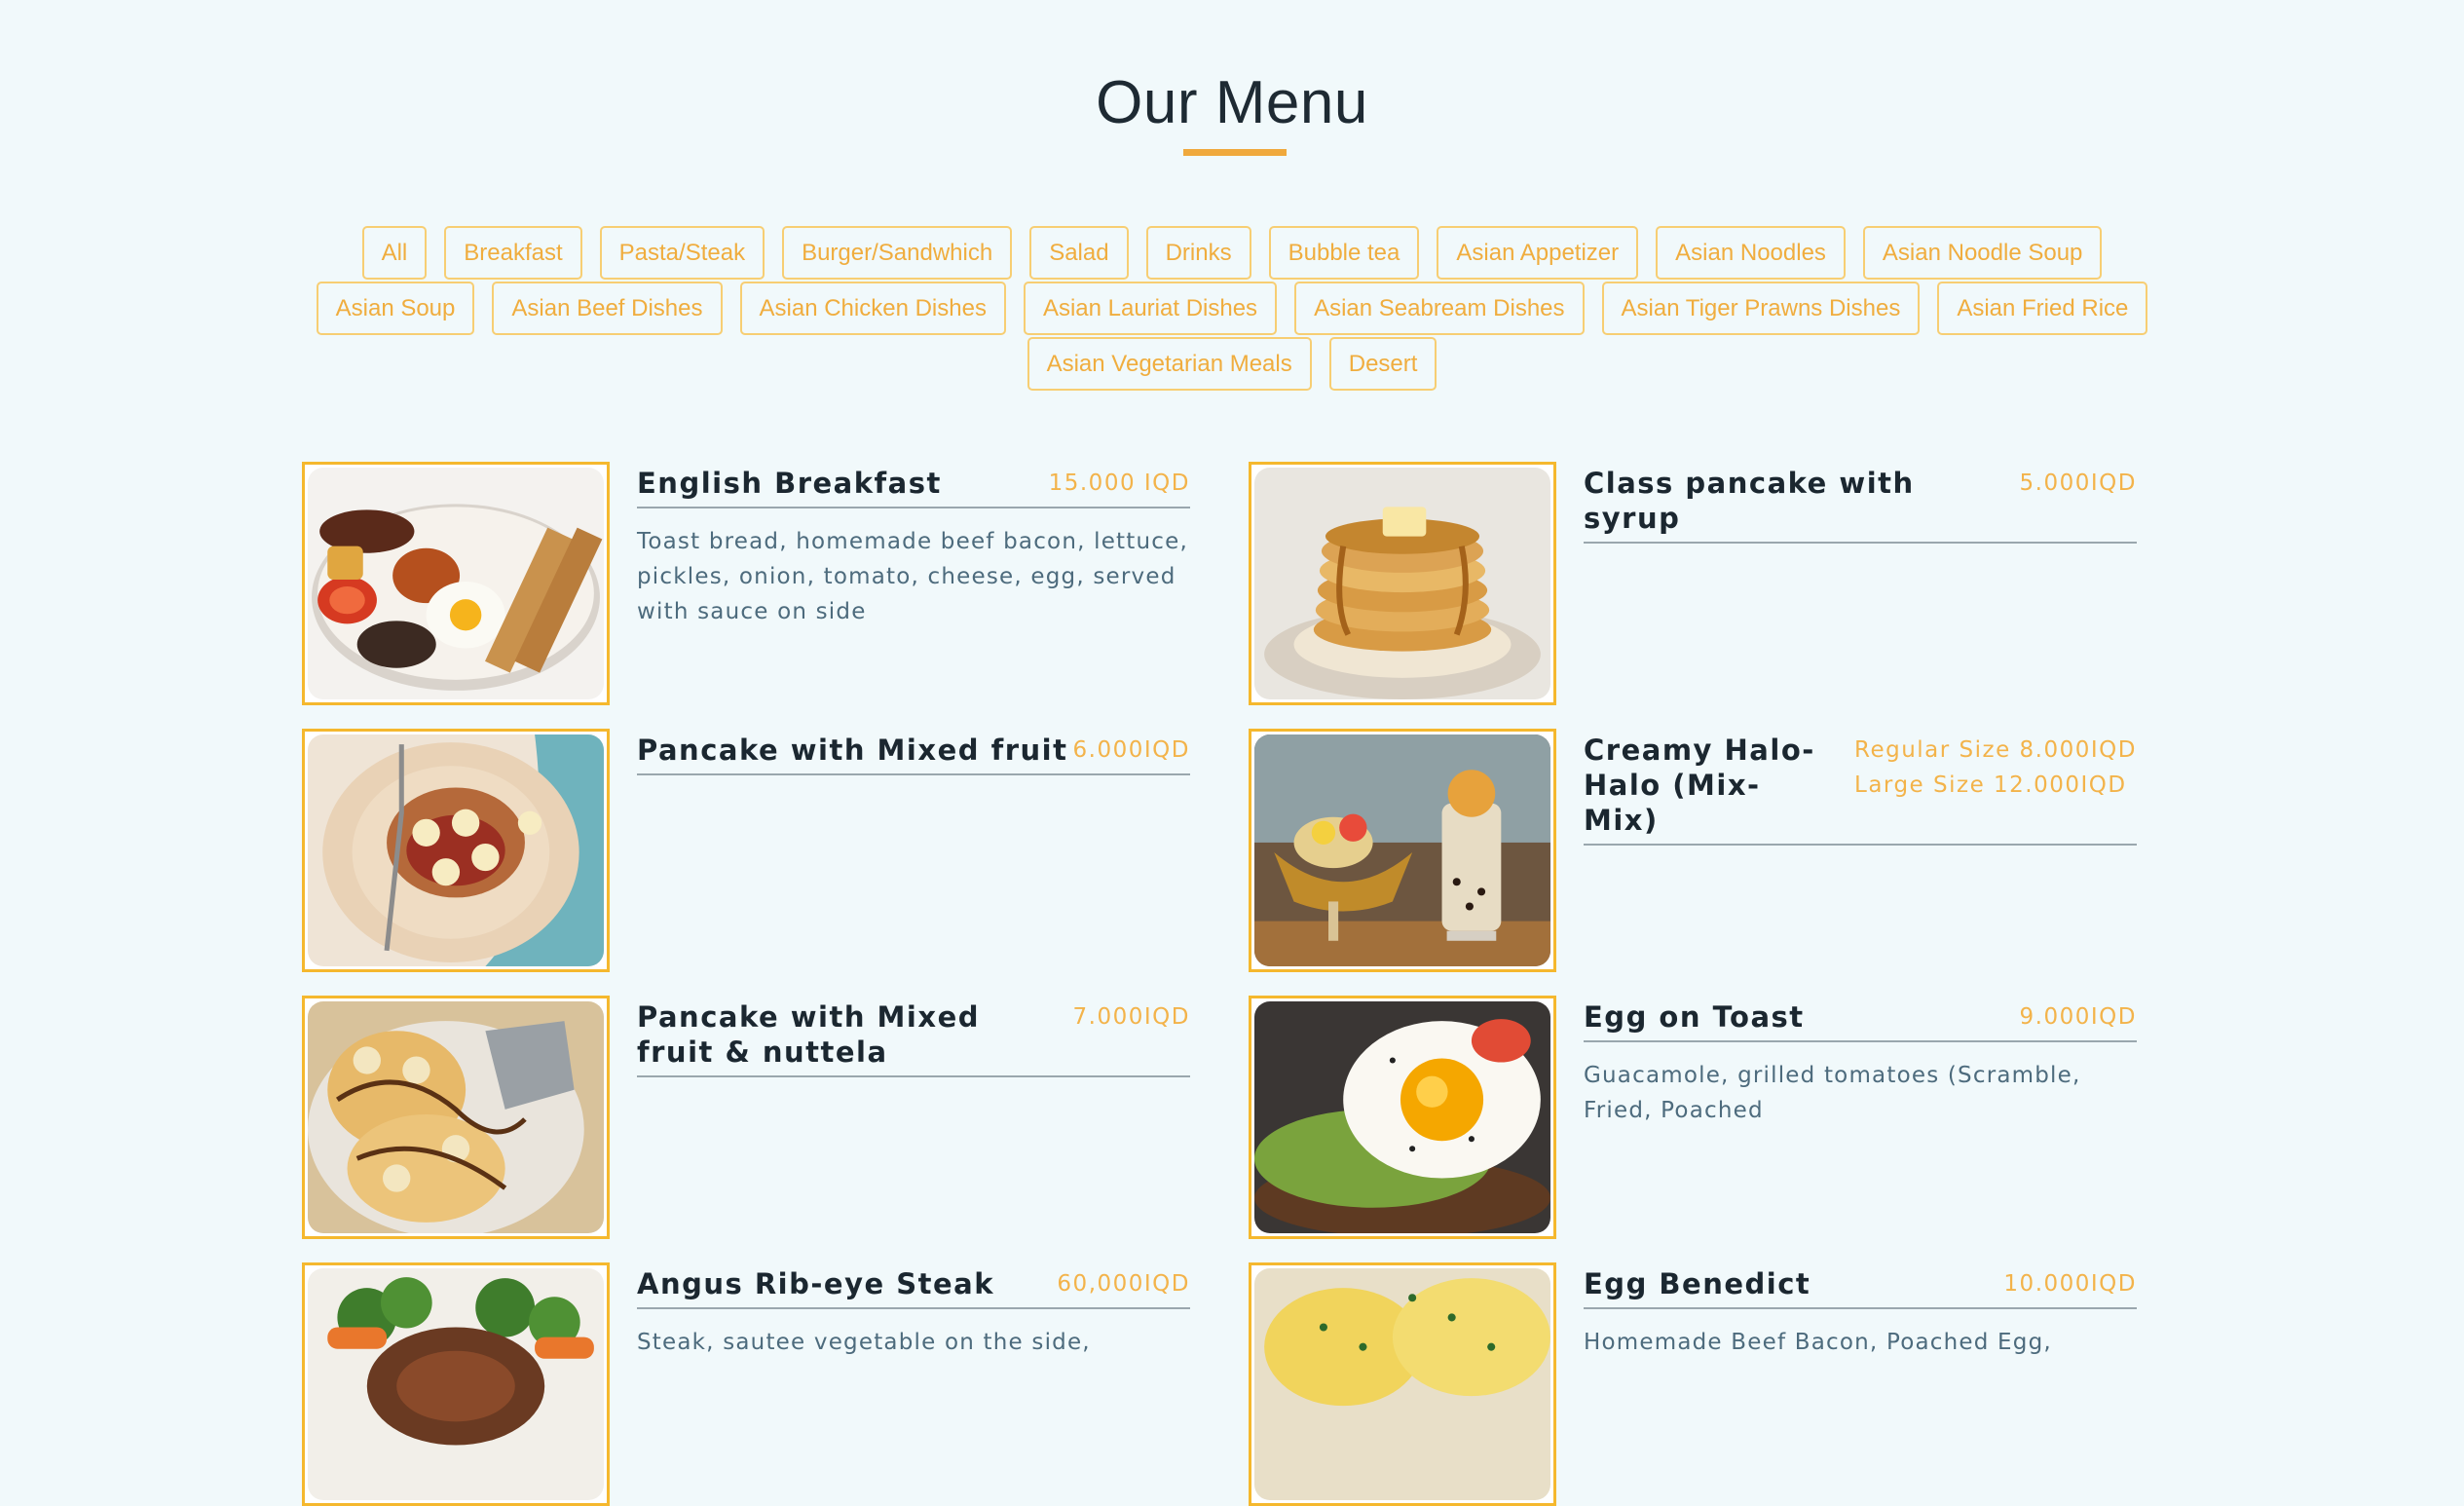  Describe the element at coordinates (1150, 308) in the screenshot. I see `filter-asian-lauriat-dishes-button: Asian Lauriat Dishes` at that location.